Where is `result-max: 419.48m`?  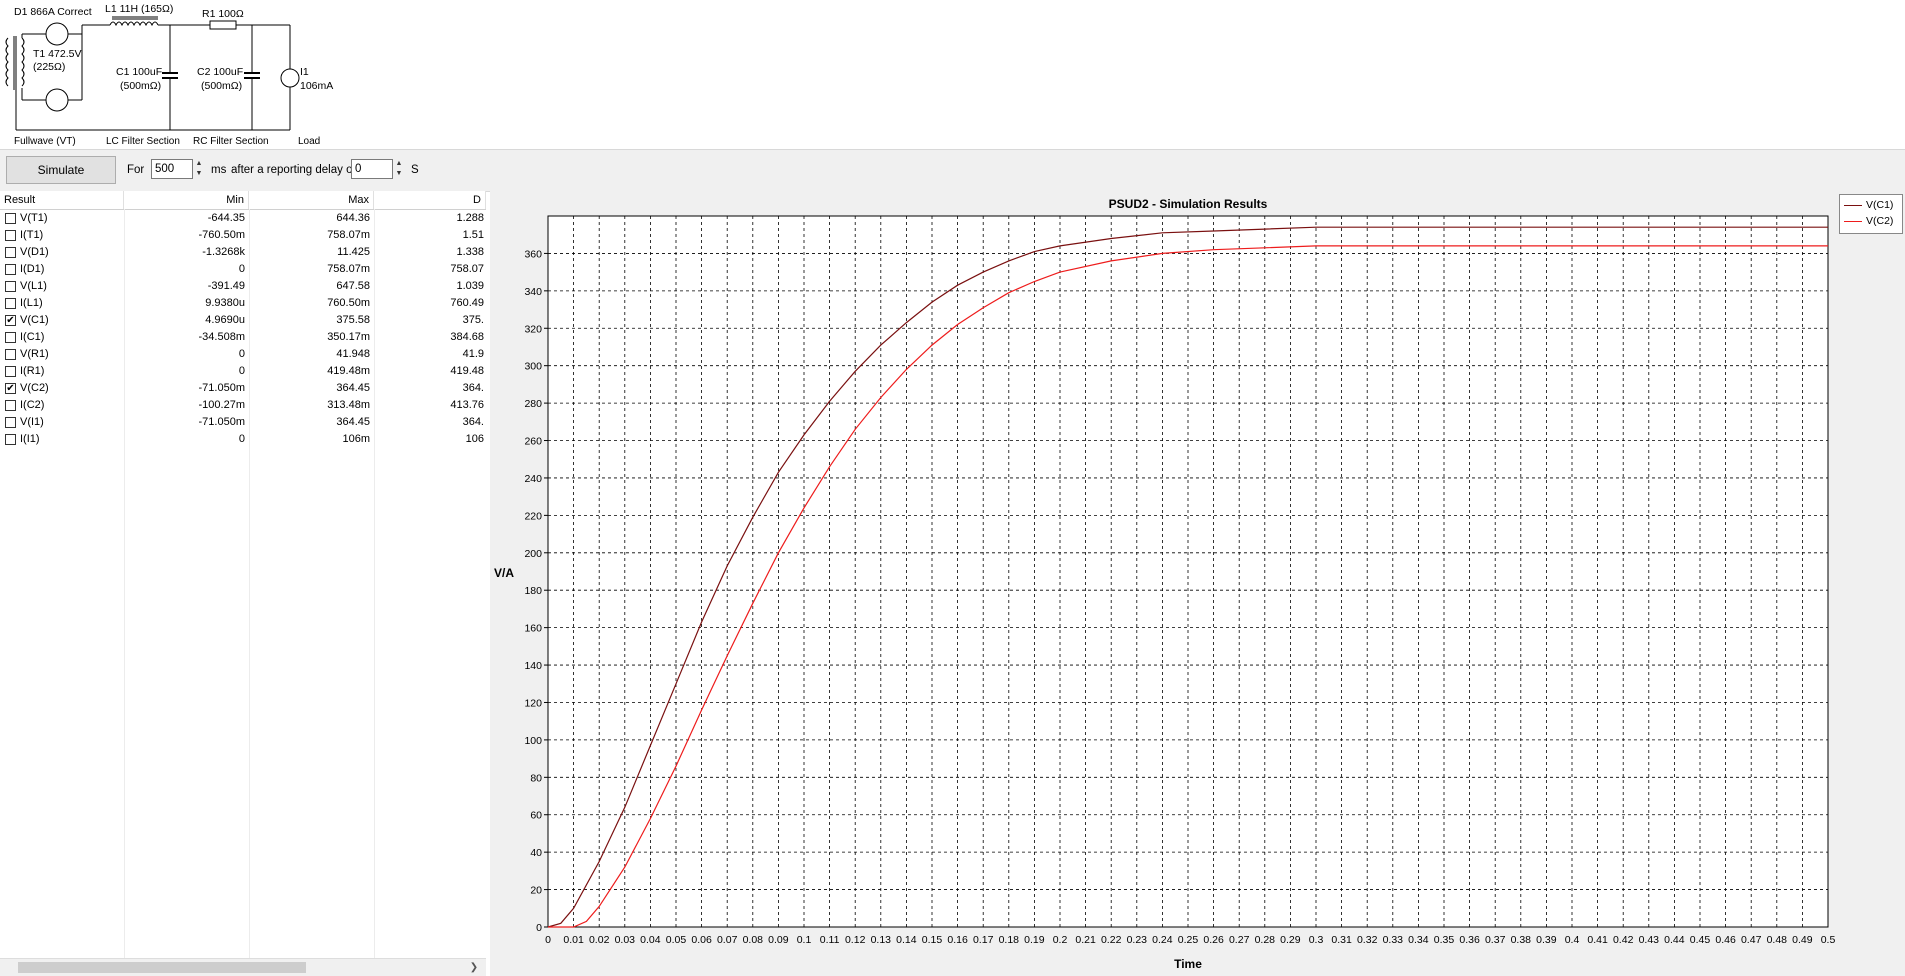 result-max: 419.48m is located at coordinates (348, 371).